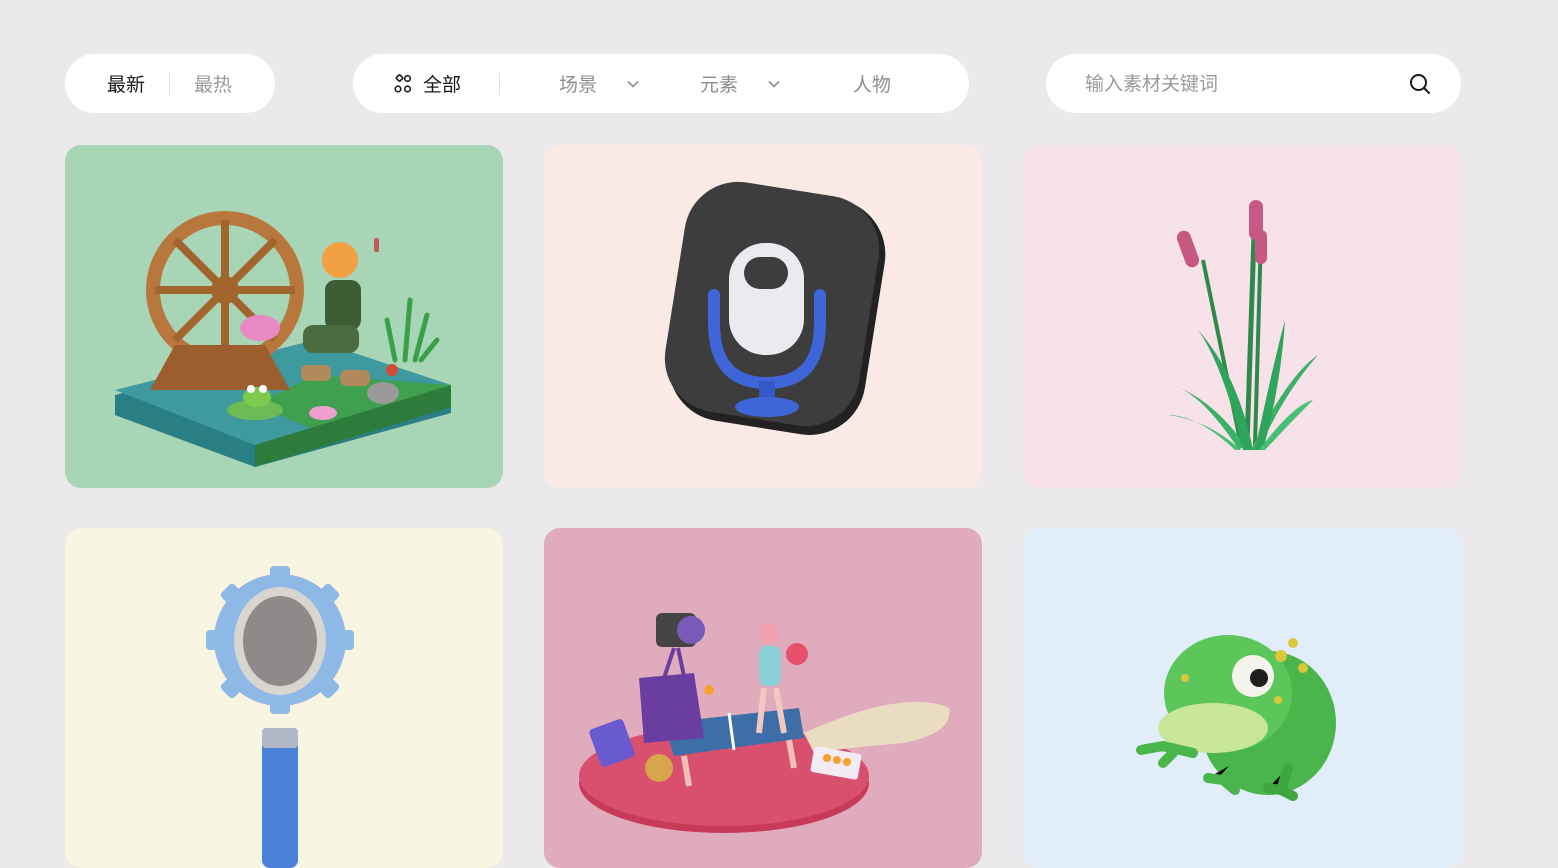 The height and width of the screenshot is (868, 1558). I want to click on gear-magnifier-illustration, so click(280, 717).